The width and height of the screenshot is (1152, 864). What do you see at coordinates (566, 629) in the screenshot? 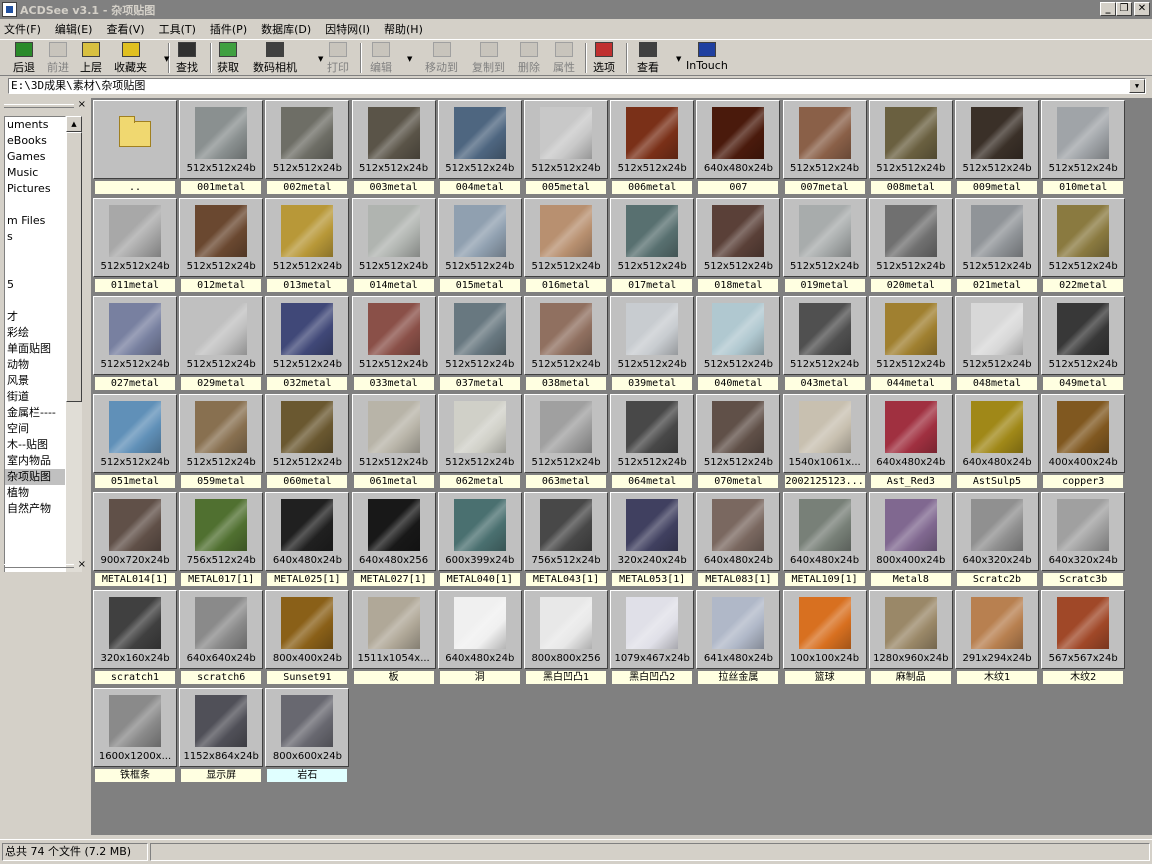
I see `thumbnail-frame: 800x800x256` at bounding box center [566, 629].